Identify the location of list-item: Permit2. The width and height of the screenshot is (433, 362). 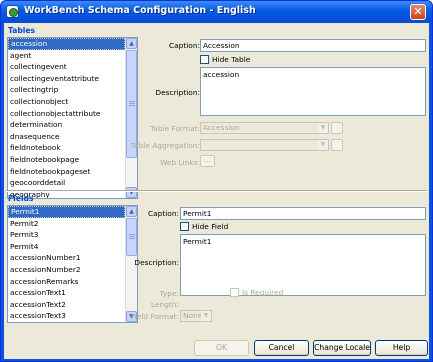
(66, 224).